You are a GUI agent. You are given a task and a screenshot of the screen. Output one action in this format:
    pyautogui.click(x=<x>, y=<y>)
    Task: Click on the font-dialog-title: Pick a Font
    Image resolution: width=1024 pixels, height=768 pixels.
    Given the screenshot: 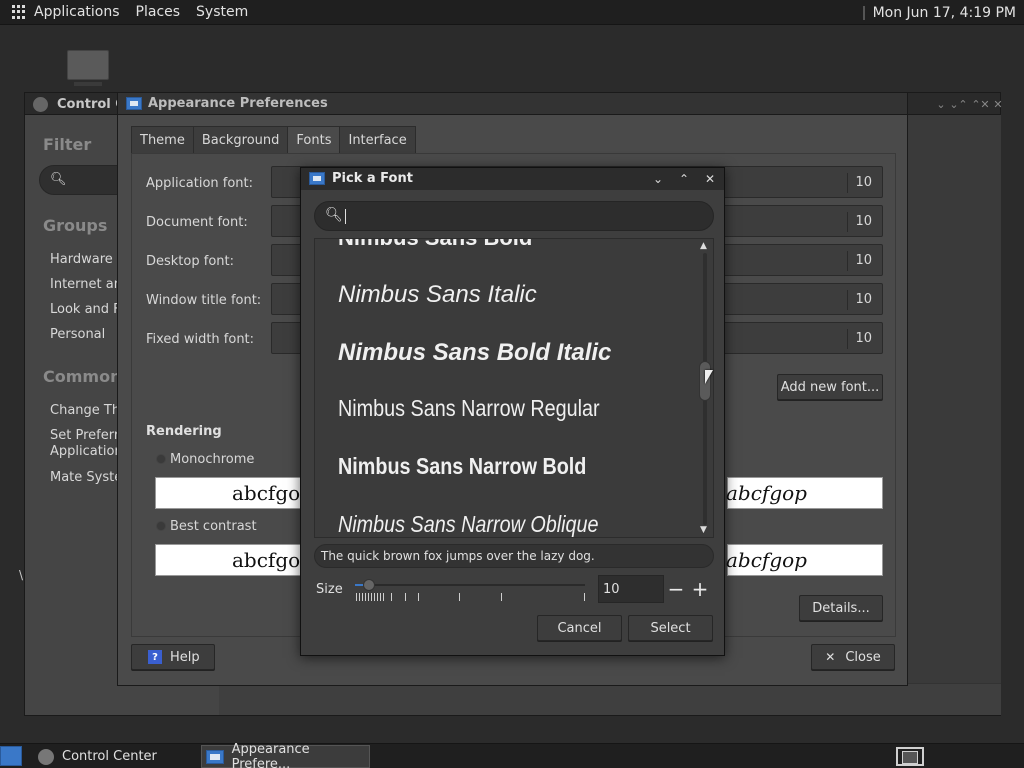 What is the action you would take?
    pyautogui.click(x=372, y=178)
    